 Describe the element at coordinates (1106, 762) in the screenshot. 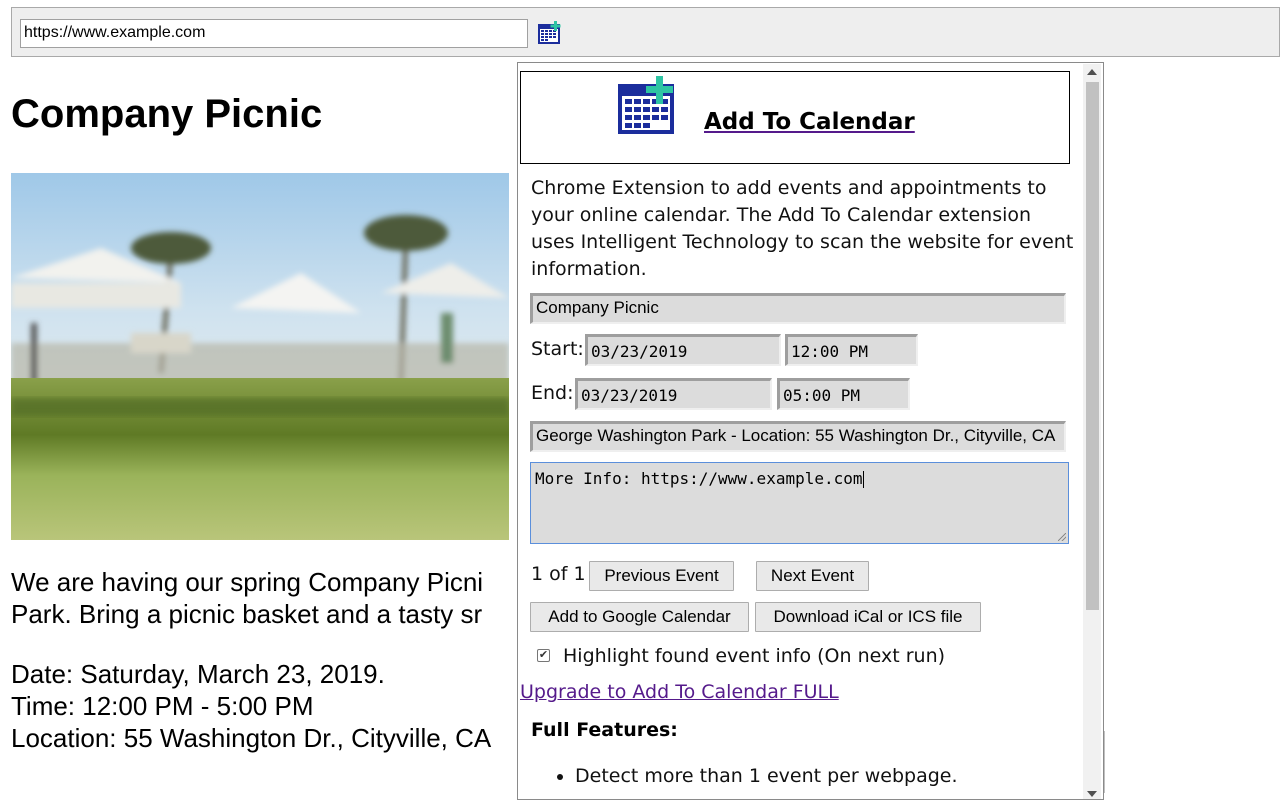

I see `page-divider` at that location.